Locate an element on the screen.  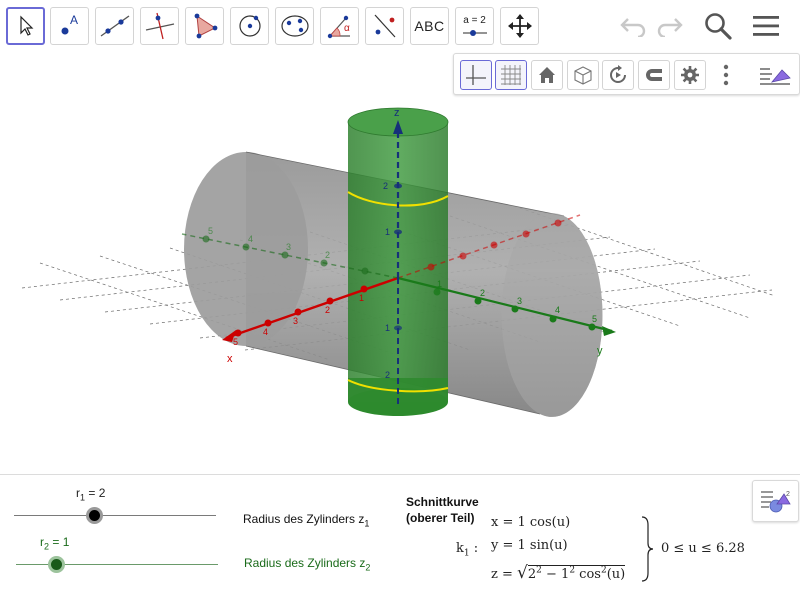
point-tool-label: A is located at coordinates (74, 20).